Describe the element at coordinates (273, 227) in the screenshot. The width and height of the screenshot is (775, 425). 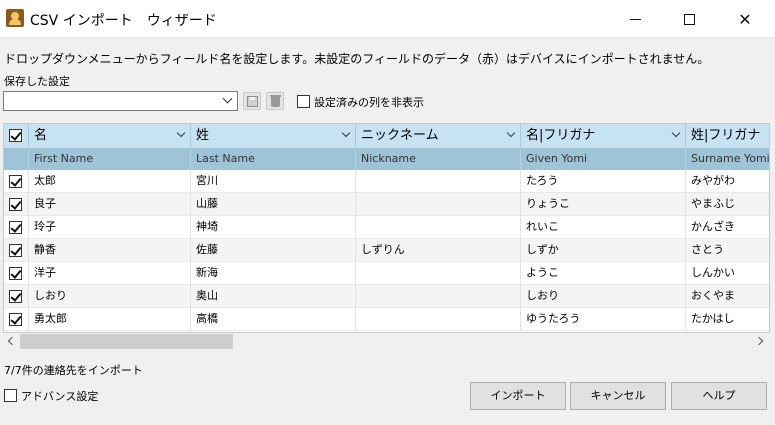
I see `table-cell: 神埼` at that location.